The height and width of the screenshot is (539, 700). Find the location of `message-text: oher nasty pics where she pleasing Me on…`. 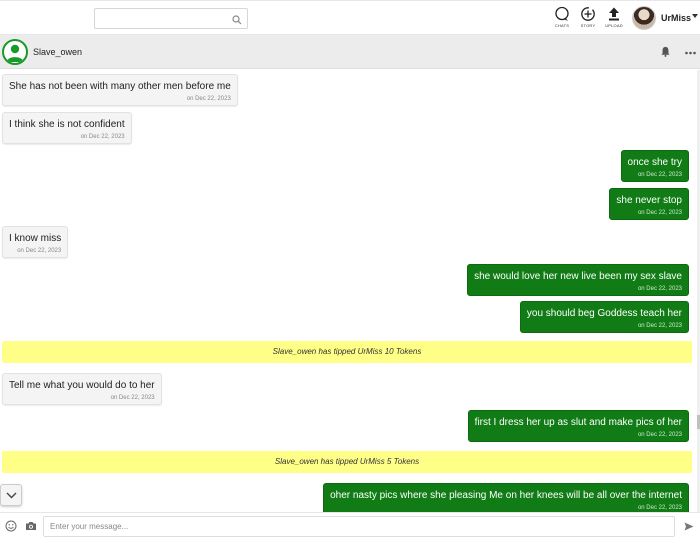

message-text: oher nasty pics where she pleasing Me on… is located at coordinates (506, 495).